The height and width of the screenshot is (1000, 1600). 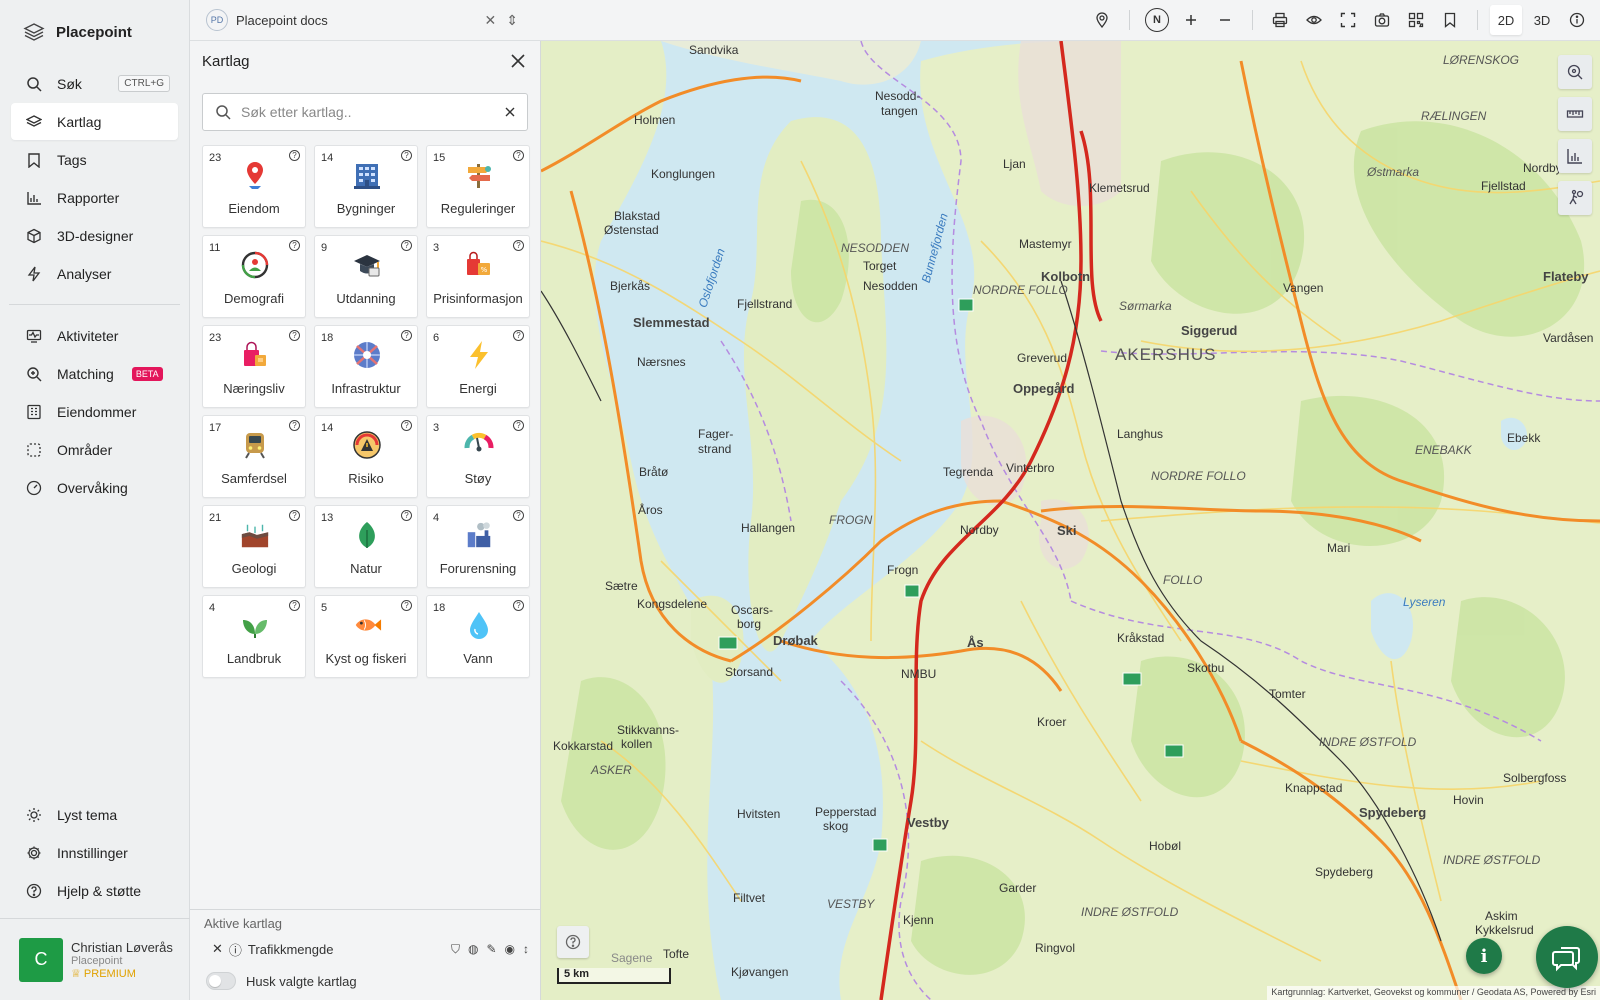 What do you see at coordinates (1575, 198) in the screenshot?
I see `walking-distance-icon` at bounding box center [1575, 198].